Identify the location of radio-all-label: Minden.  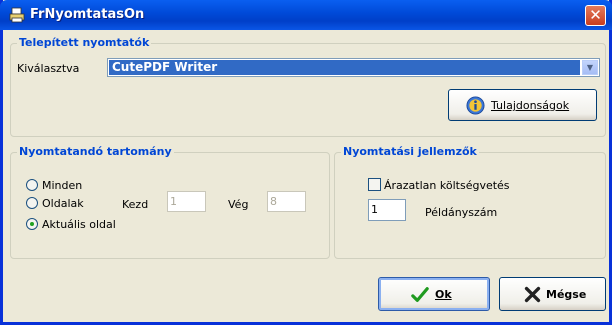
(62, 185).